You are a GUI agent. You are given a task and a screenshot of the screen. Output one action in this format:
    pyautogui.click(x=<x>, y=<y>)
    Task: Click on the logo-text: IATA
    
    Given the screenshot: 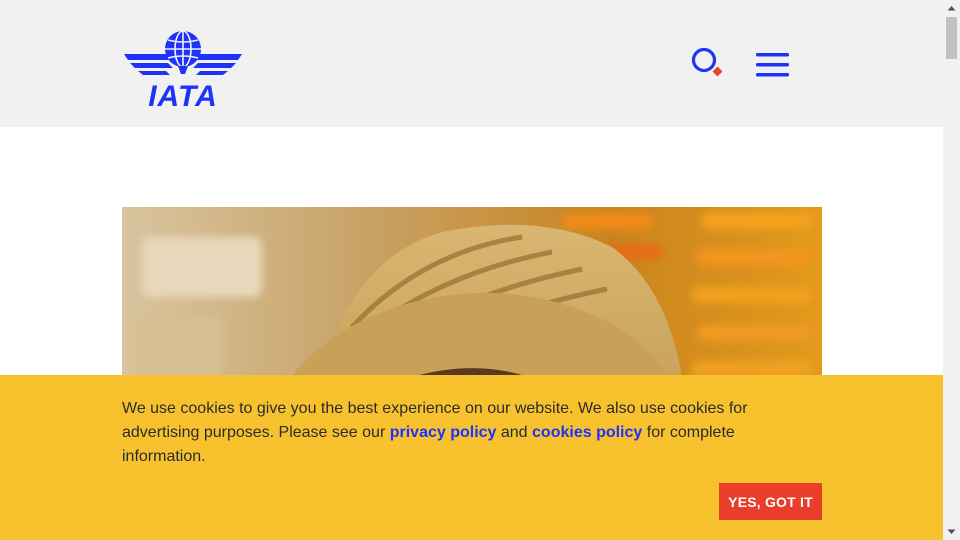 What is the action you would take?
    pyautogui.click(x=183, y=94)
    